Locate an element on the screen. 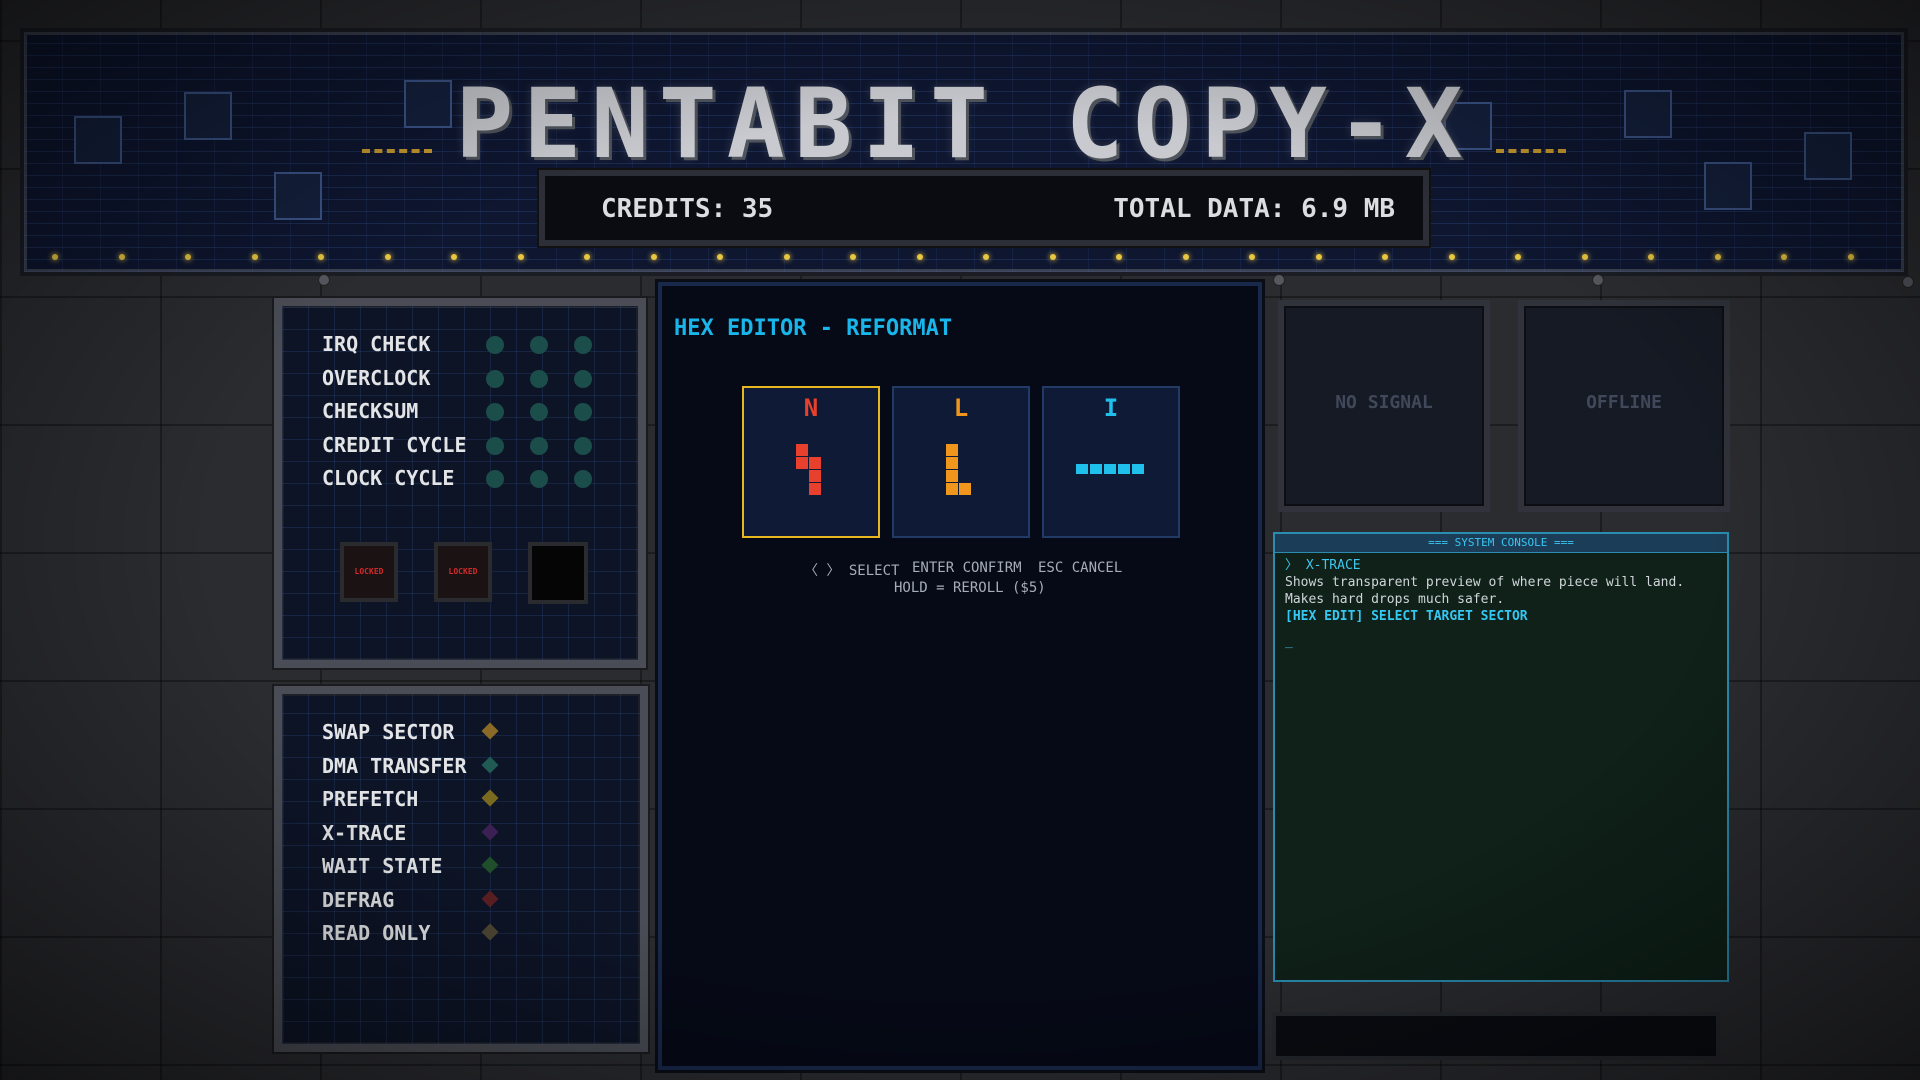 Image resolution: width=1920 pixels, height=1080 pixels. credits-display: CREDITS: 35 is located at coordinates (687, 209).